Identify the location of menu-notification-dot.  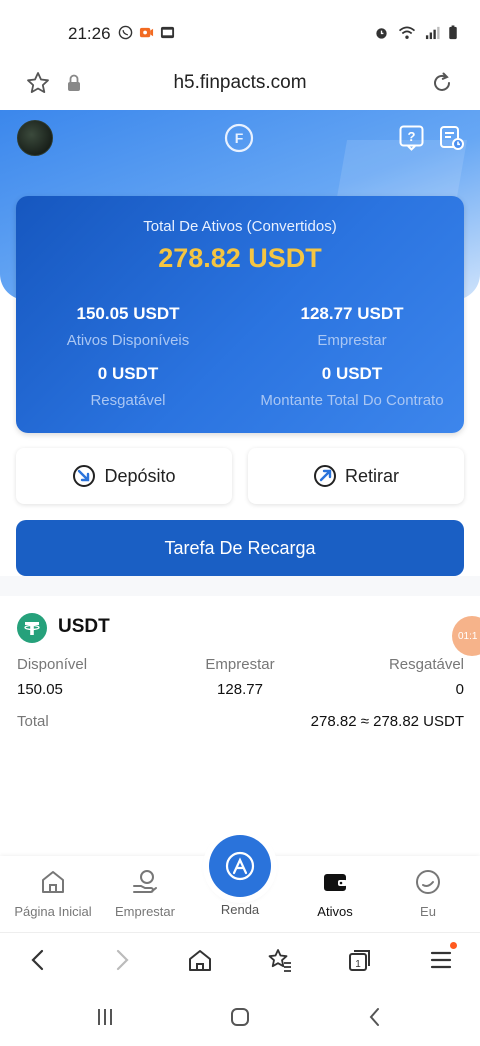
(453, 945).